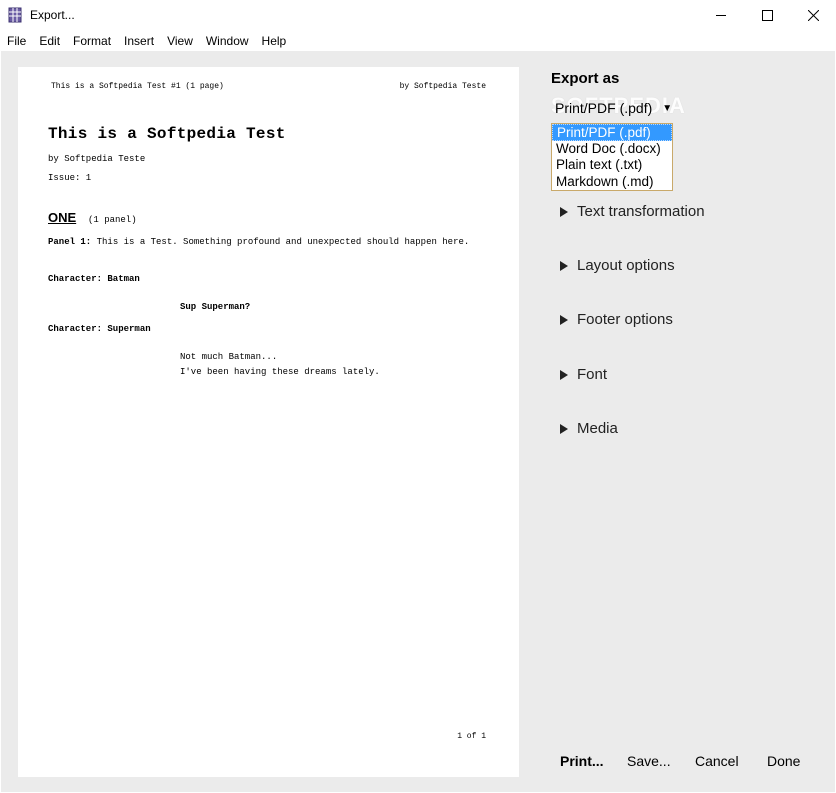 The width and height of the screenshot is (836, 793). Describe the element at coordinates (626, 265) in the screenshot. I see `section-label: Layout options` at that location.